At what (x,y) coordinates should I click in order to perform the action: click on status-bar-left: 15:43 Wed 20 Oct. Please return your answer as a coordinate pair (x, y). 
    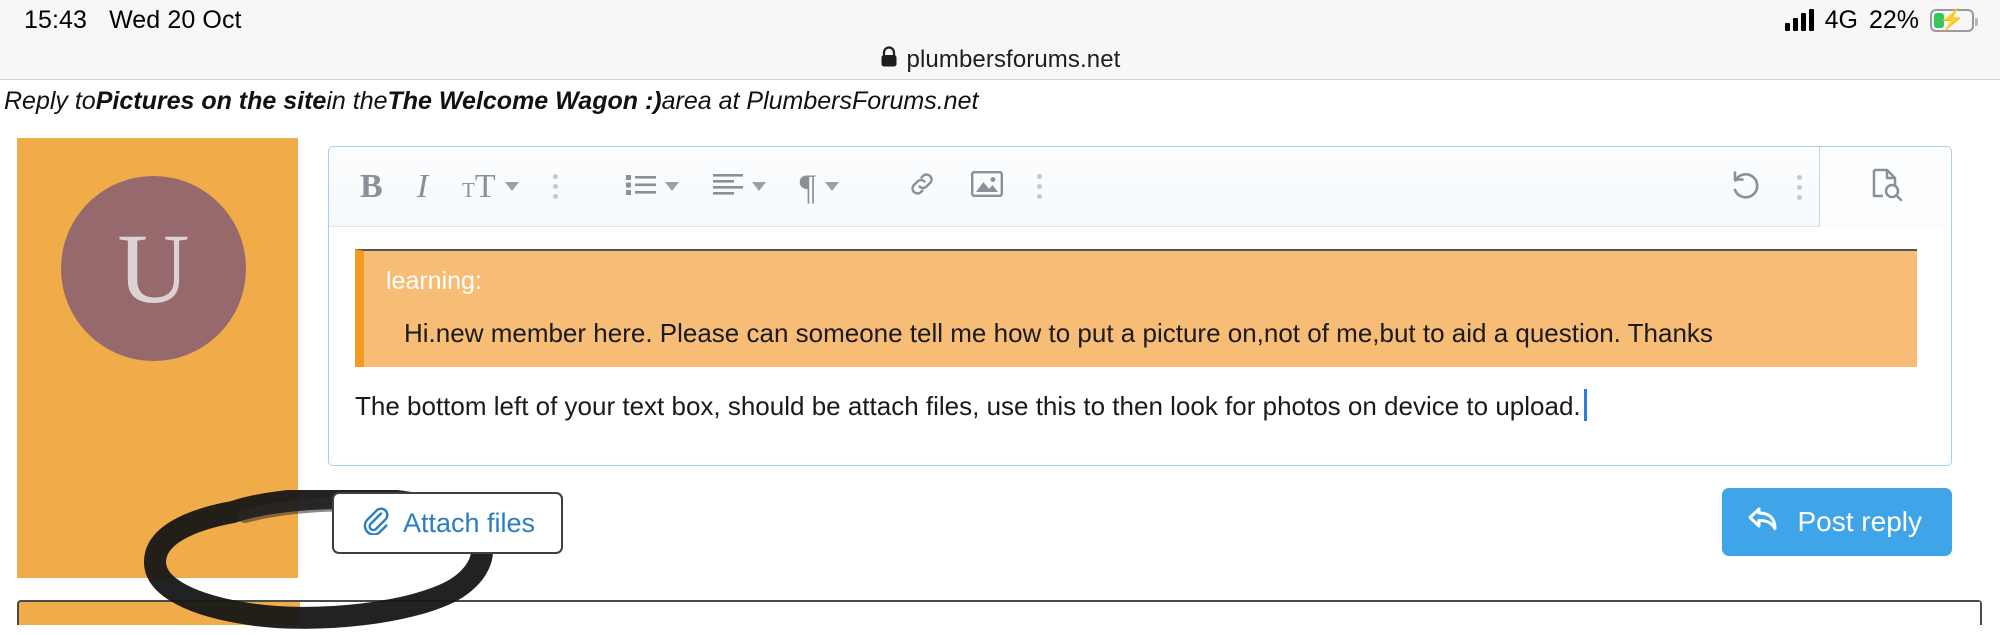
    Looking at the image, I should click on (133, 20).